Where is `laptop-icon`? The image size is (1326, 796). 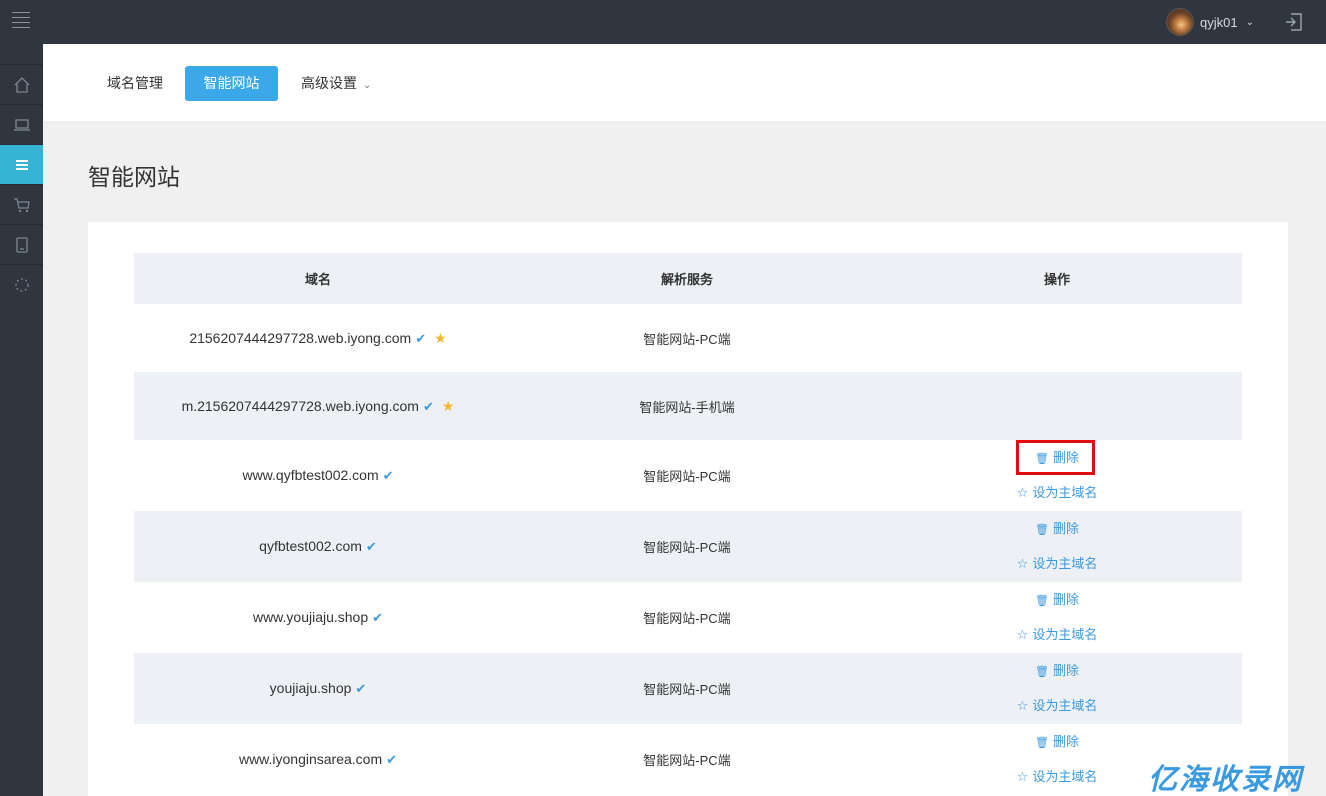
laptop-icon is located at coordinates (21, 124).